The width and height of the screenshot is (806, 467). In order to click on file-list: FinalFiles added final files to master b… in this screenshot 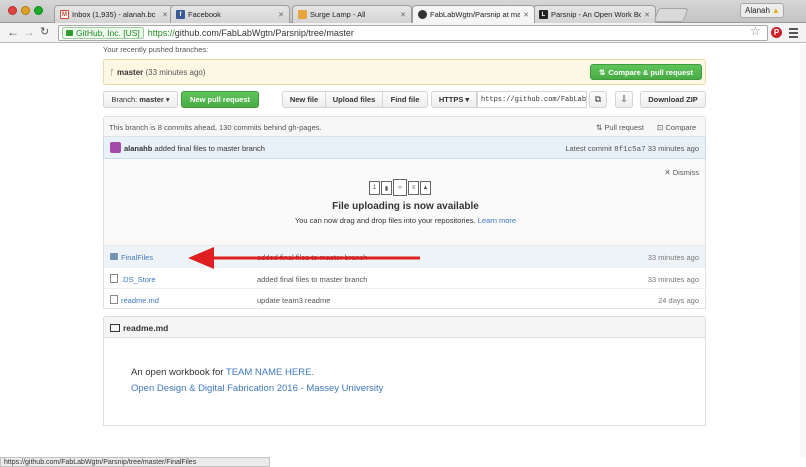, I will do `click(404, 277)`.